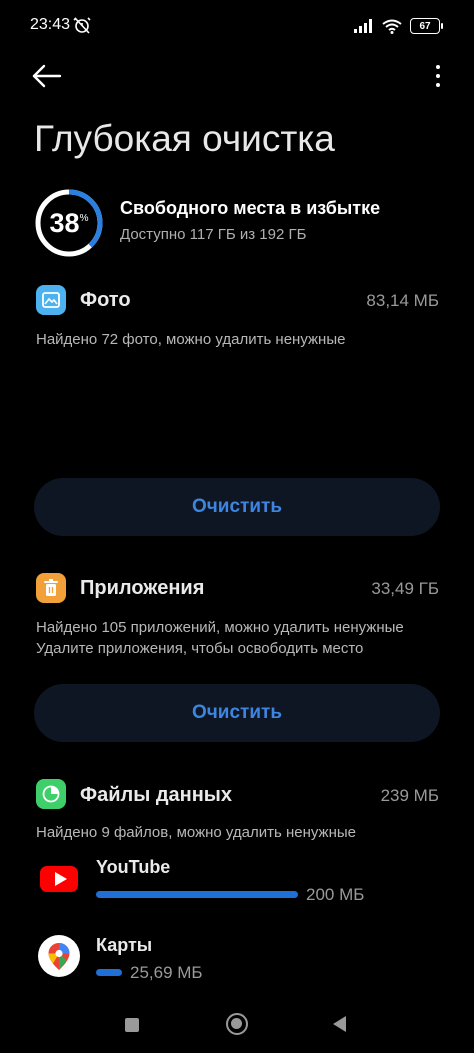  I want to click on trash-icon, so click(51, 588).